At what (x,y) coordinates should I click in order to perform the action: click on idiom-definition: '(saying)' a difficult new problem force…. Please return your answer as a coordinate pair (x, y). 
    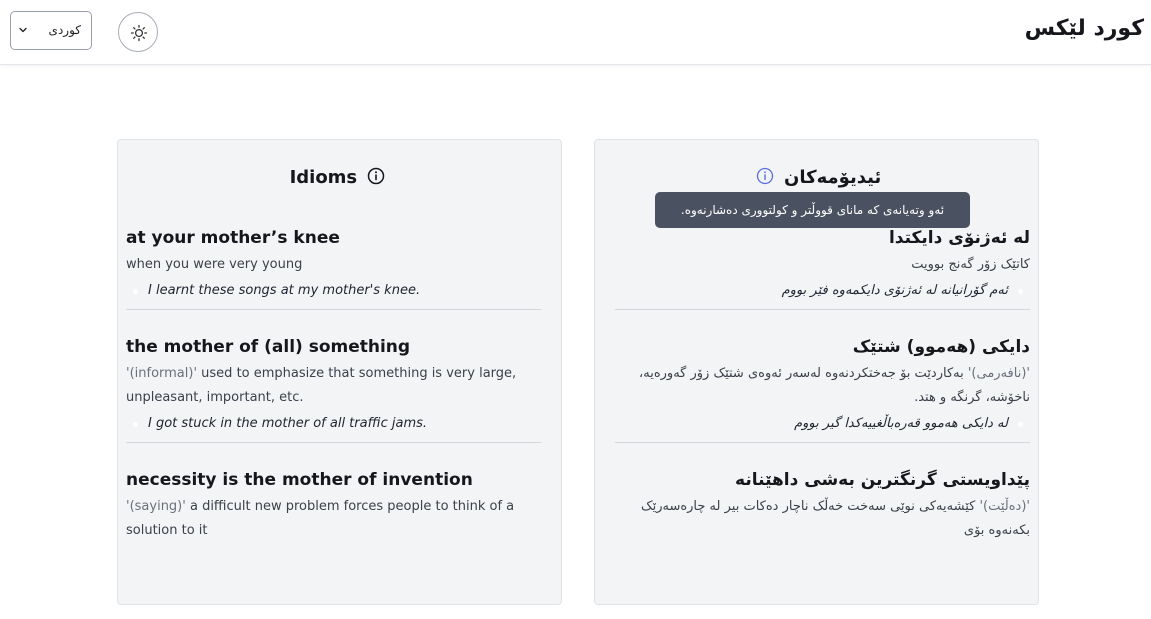
    Looking at the image, I should click on (333, 519).